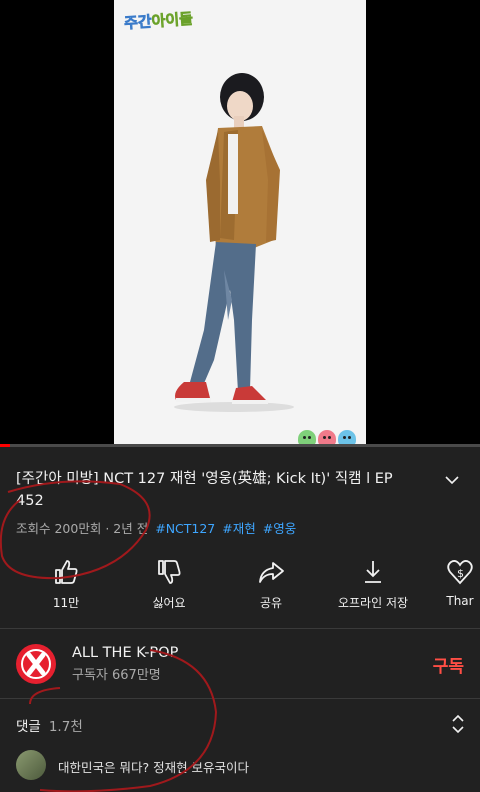  I want to click on channel-name: ALL THE K-POP, so click(125, 653).